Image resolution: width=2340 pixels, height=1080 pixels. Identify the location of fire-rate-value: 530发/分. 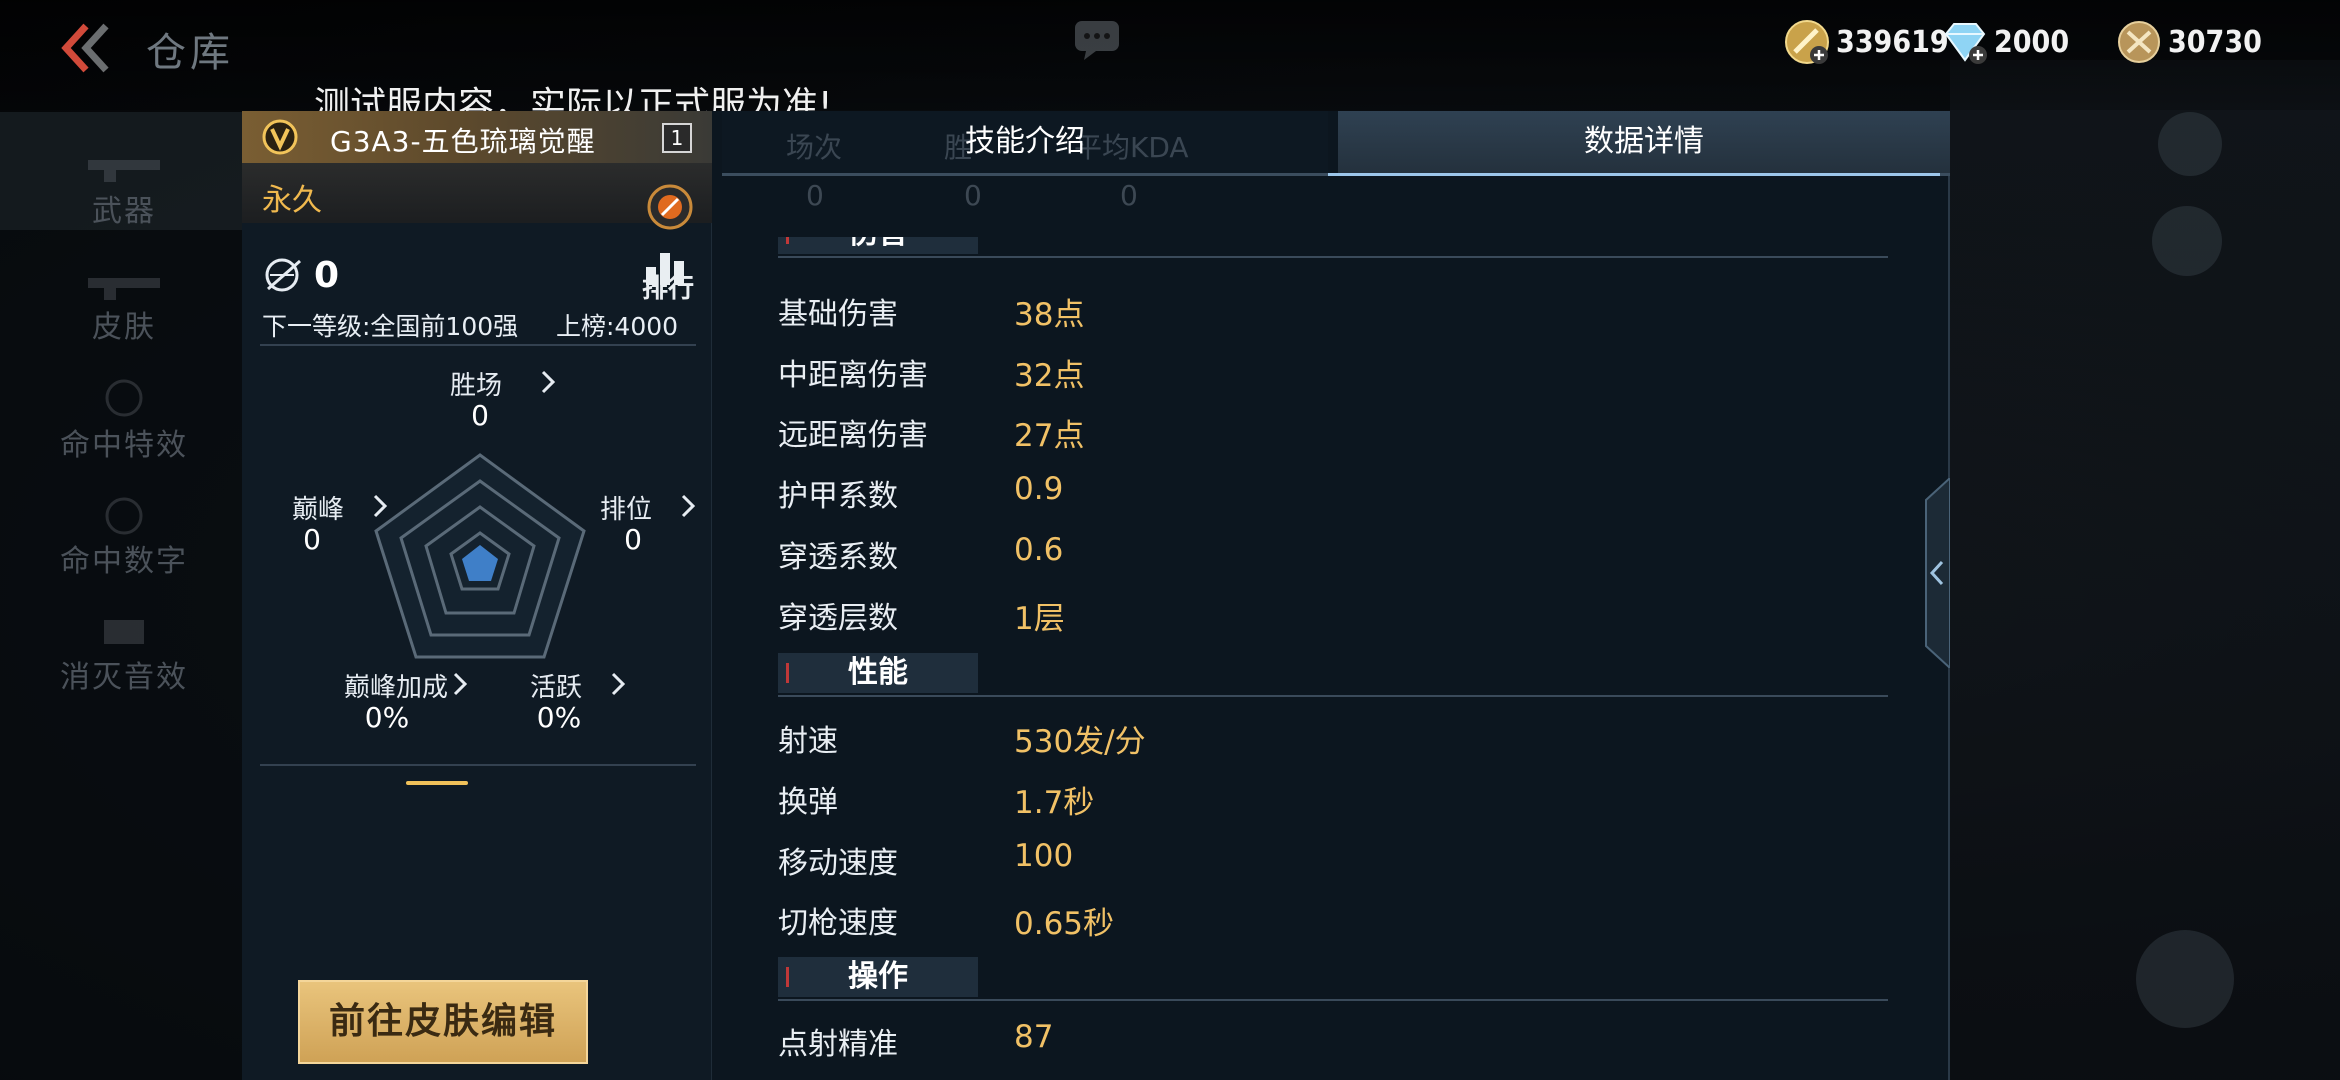
(1080, 742).